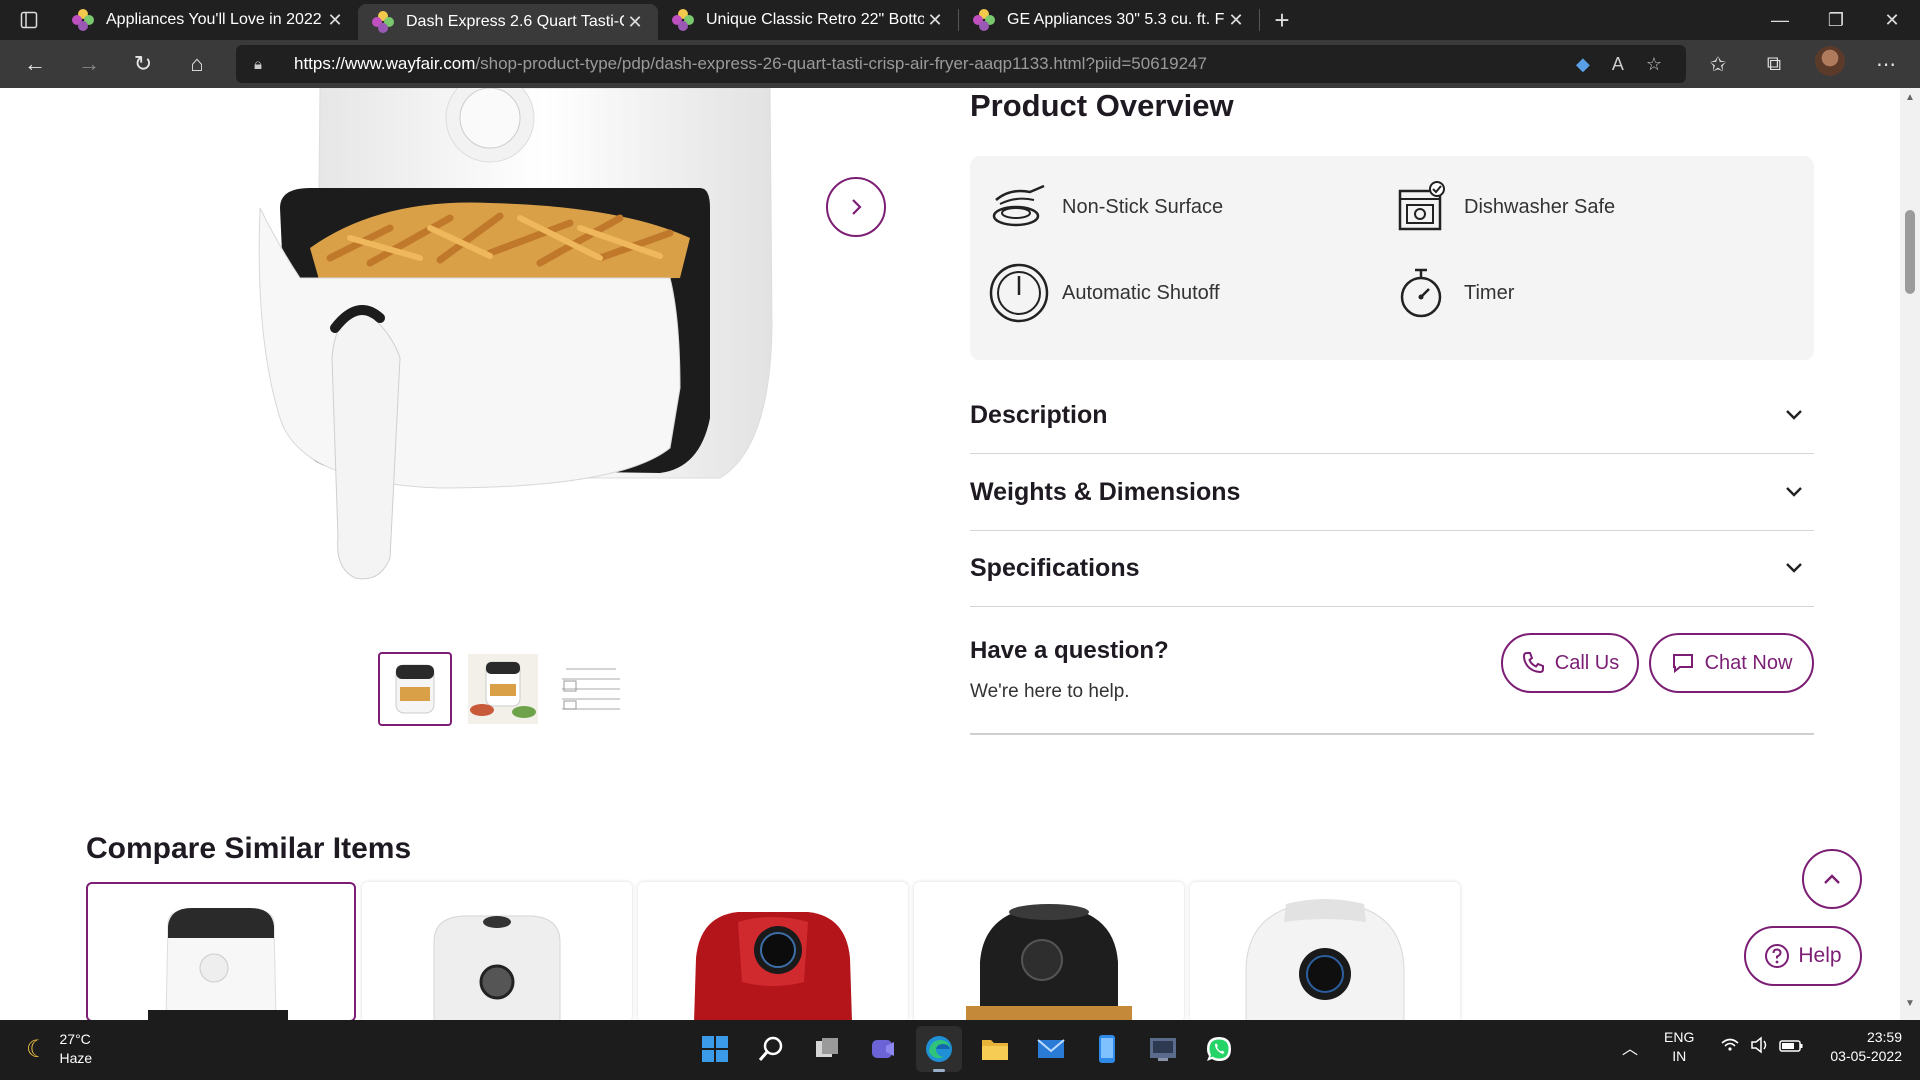  I want to click on language-indicator: ENG IN, so click(1679, 1047).